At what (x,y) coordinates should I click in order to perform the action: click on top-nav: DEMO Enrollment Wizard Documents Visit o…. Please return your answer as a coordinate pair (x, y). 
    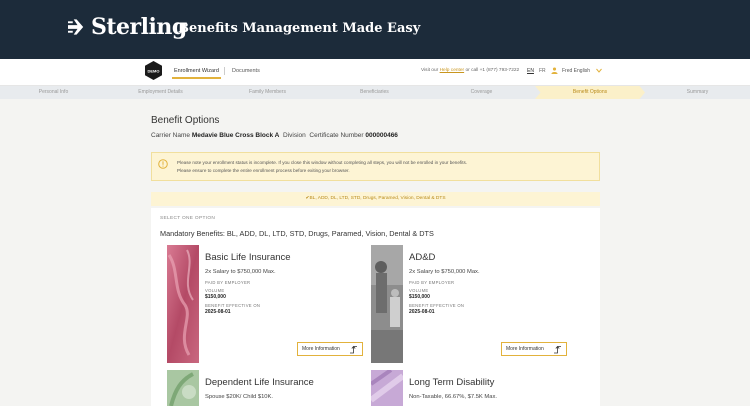
    Looking at the image, I should click on (375, 72).